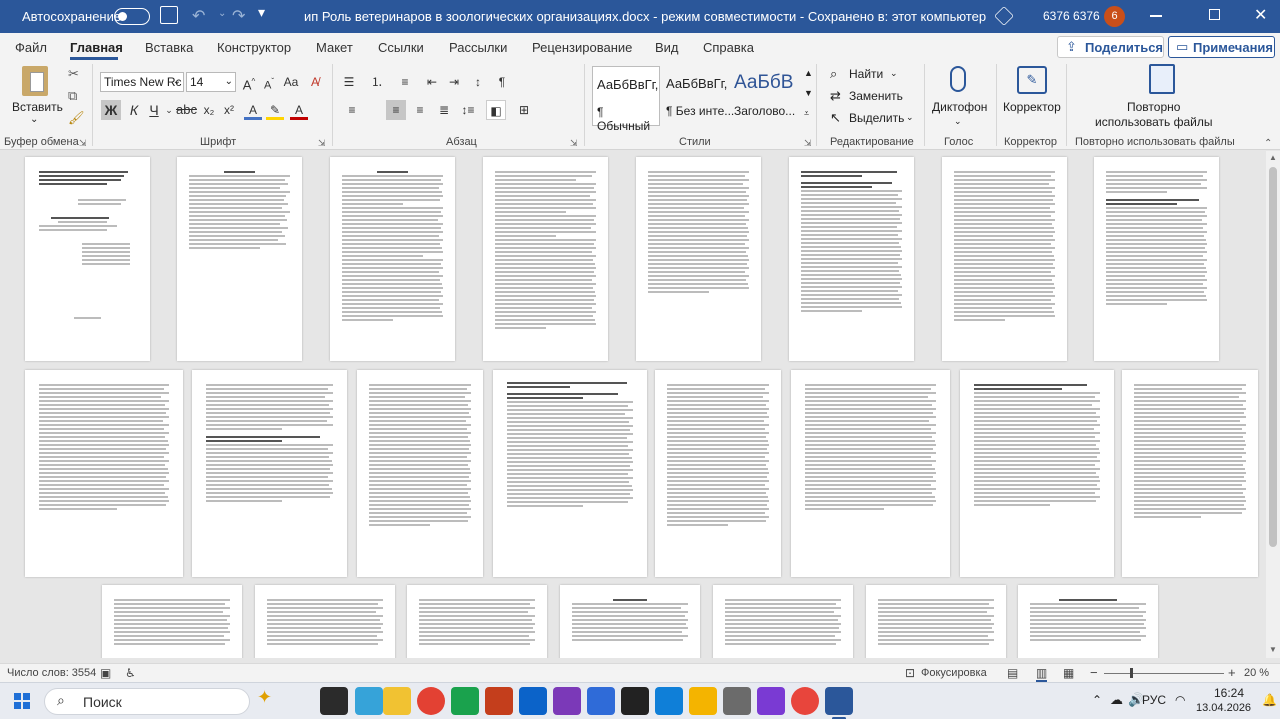  What do you see at coordinates (574, 143) in the screenshot?
I see `paragraph-launcher-icon: ⇲` at bounding box center [574, 143].